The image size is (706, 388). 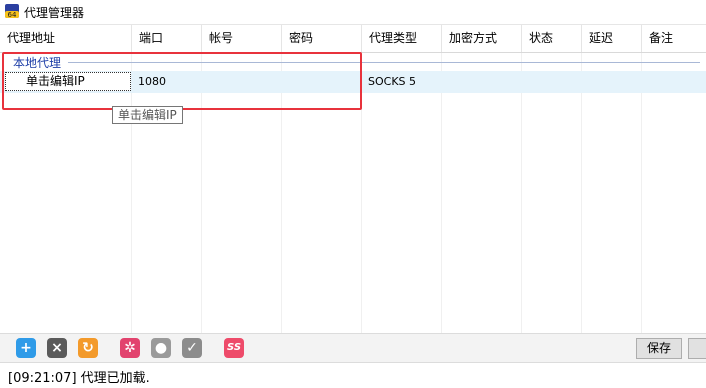 What do you see at coordinates (482, 38) in the screenshot?
I see `column-header-encryption: 加密方式` at bounding box center [482, 38].